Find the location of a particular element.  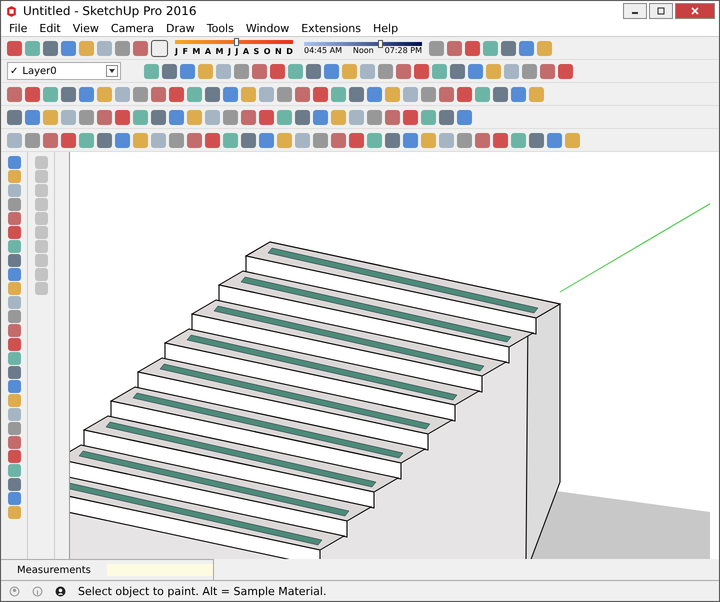

menu-item: Window is located at coordinates (268, 28).